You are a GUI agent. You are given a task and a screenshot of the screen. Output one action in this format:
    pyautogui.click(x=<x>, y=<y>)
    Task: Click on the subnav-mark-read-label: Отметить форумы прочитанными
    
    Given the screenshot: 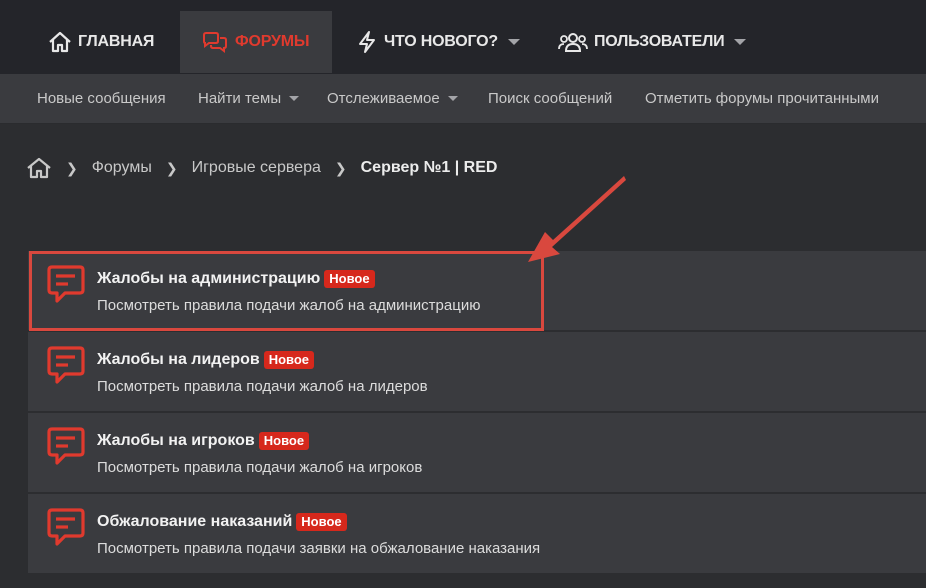 What is the action you would take?
    pyautogui.click(x=762, y=98)
    